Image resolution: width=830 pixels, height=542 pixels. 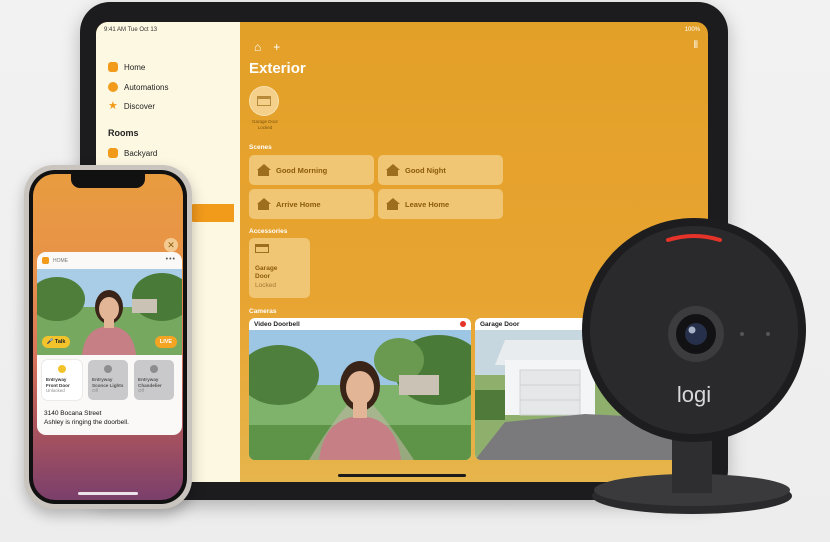 I want to click on status-time: 9:41 AM Tue Oct 13, so click(x=131, y=30).